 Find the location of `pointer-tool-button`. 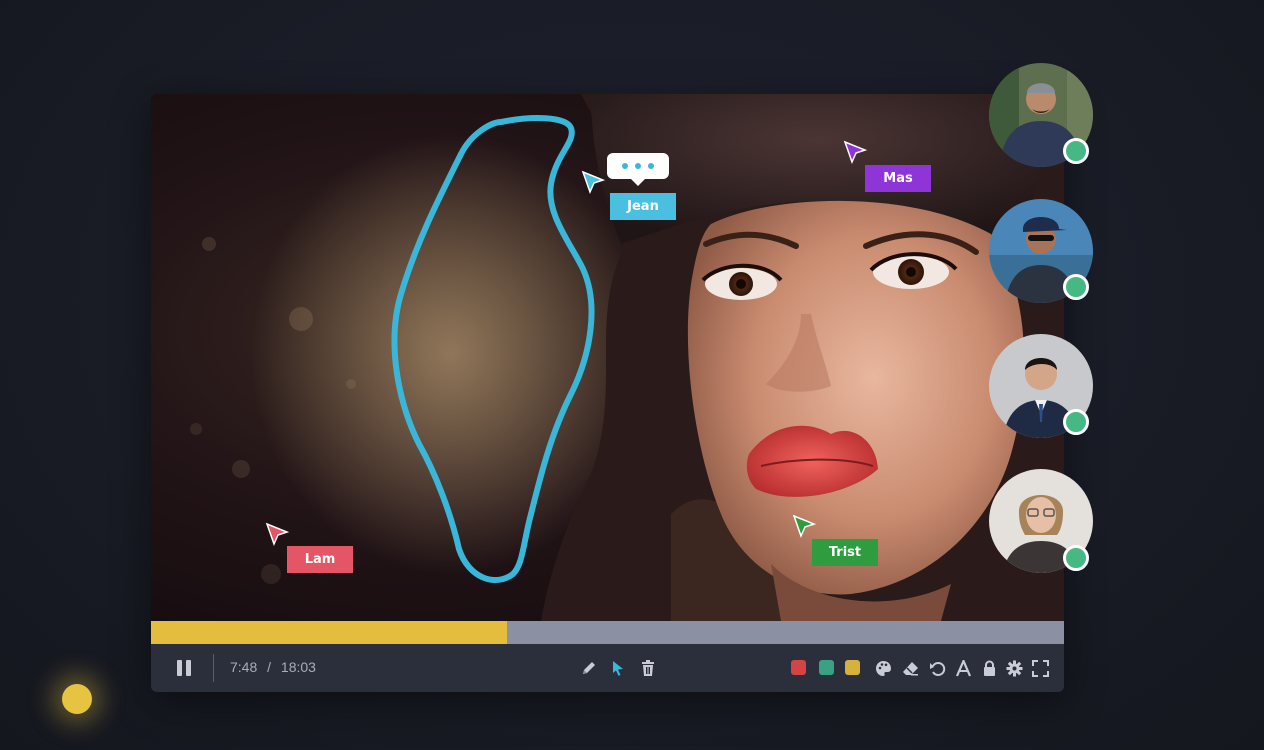

pointer-tool-button is located at coordinates (618, 668).